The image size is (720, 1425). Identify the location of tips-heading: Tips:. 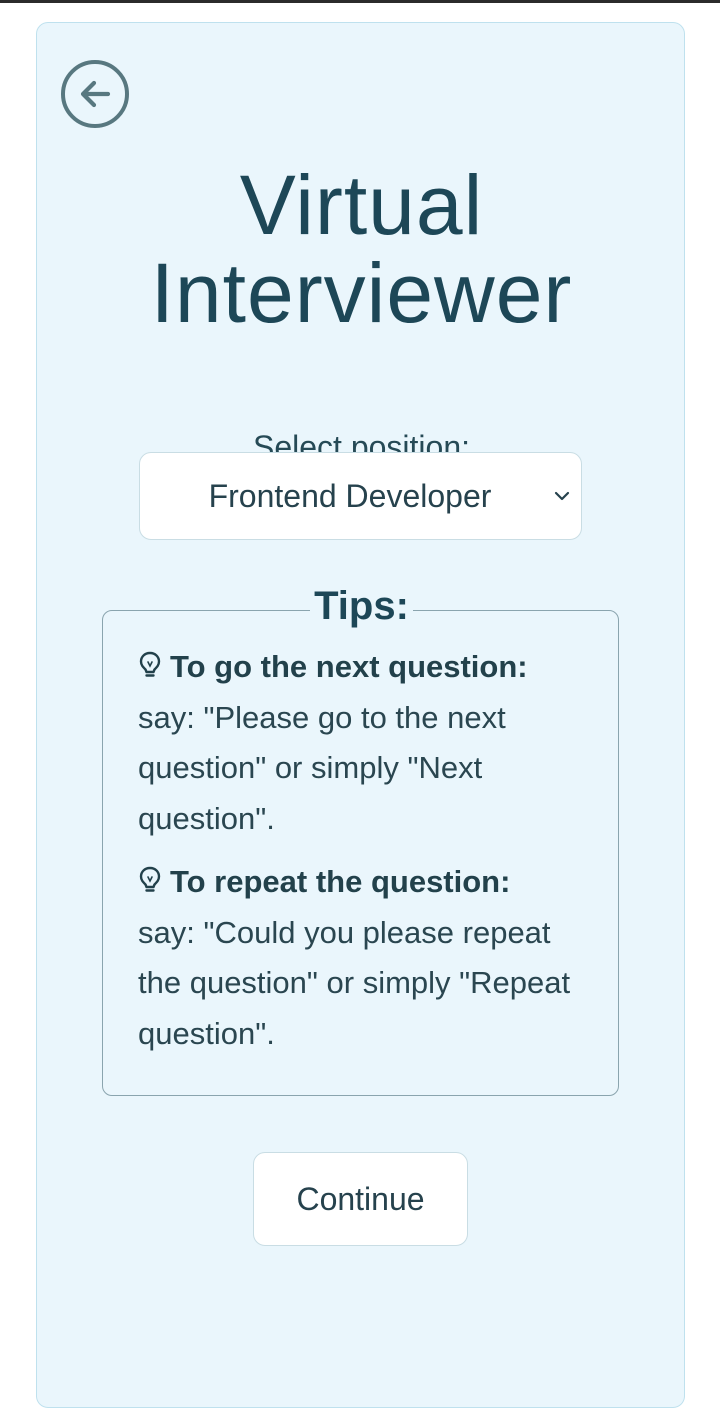
(361, 606).